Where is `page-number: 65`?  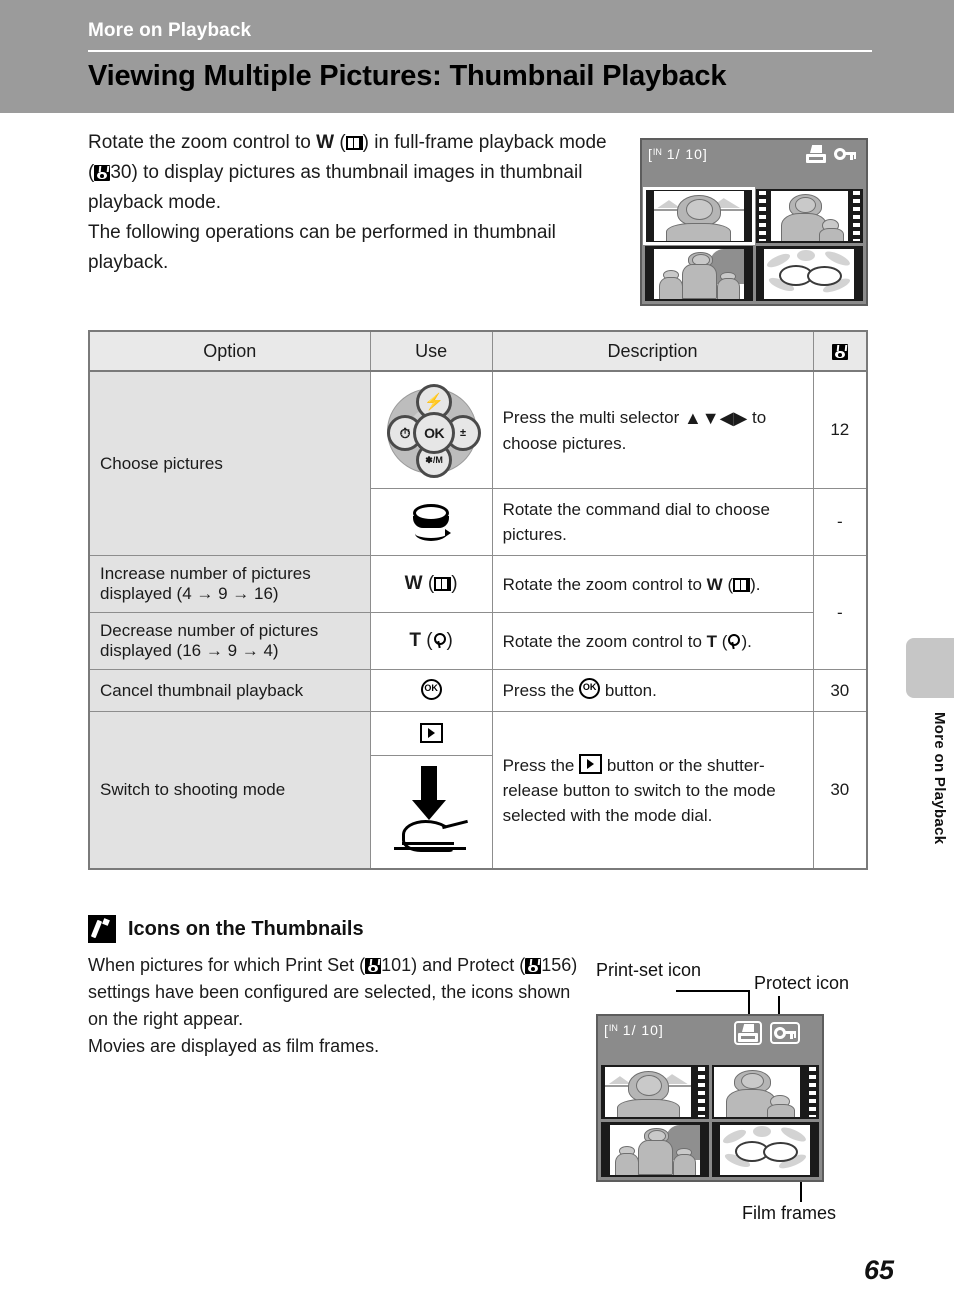 page-number: 65 is located at coordinates (878, 1270).